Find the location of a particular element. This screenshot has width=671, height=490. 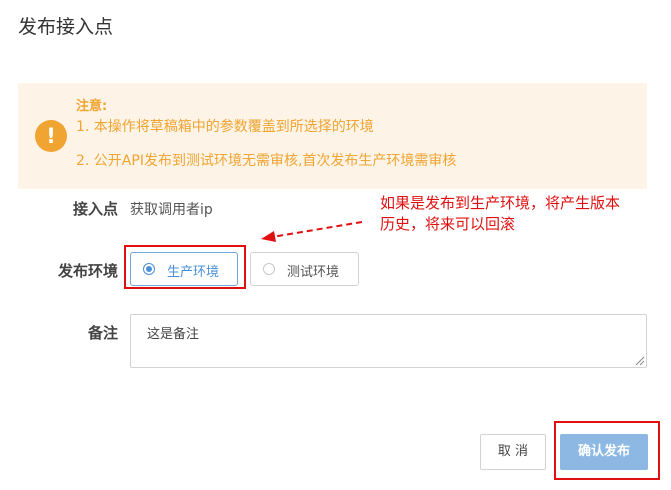

notice-line-2: 2. 公开API发布到测试环境无需审核,首次发布生产环境需审核 is located at coordinates (266, 161).